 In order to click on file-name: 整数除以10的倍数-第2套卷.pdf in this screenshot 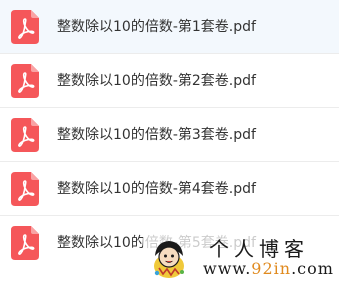, I will do `click(156, 81)`.